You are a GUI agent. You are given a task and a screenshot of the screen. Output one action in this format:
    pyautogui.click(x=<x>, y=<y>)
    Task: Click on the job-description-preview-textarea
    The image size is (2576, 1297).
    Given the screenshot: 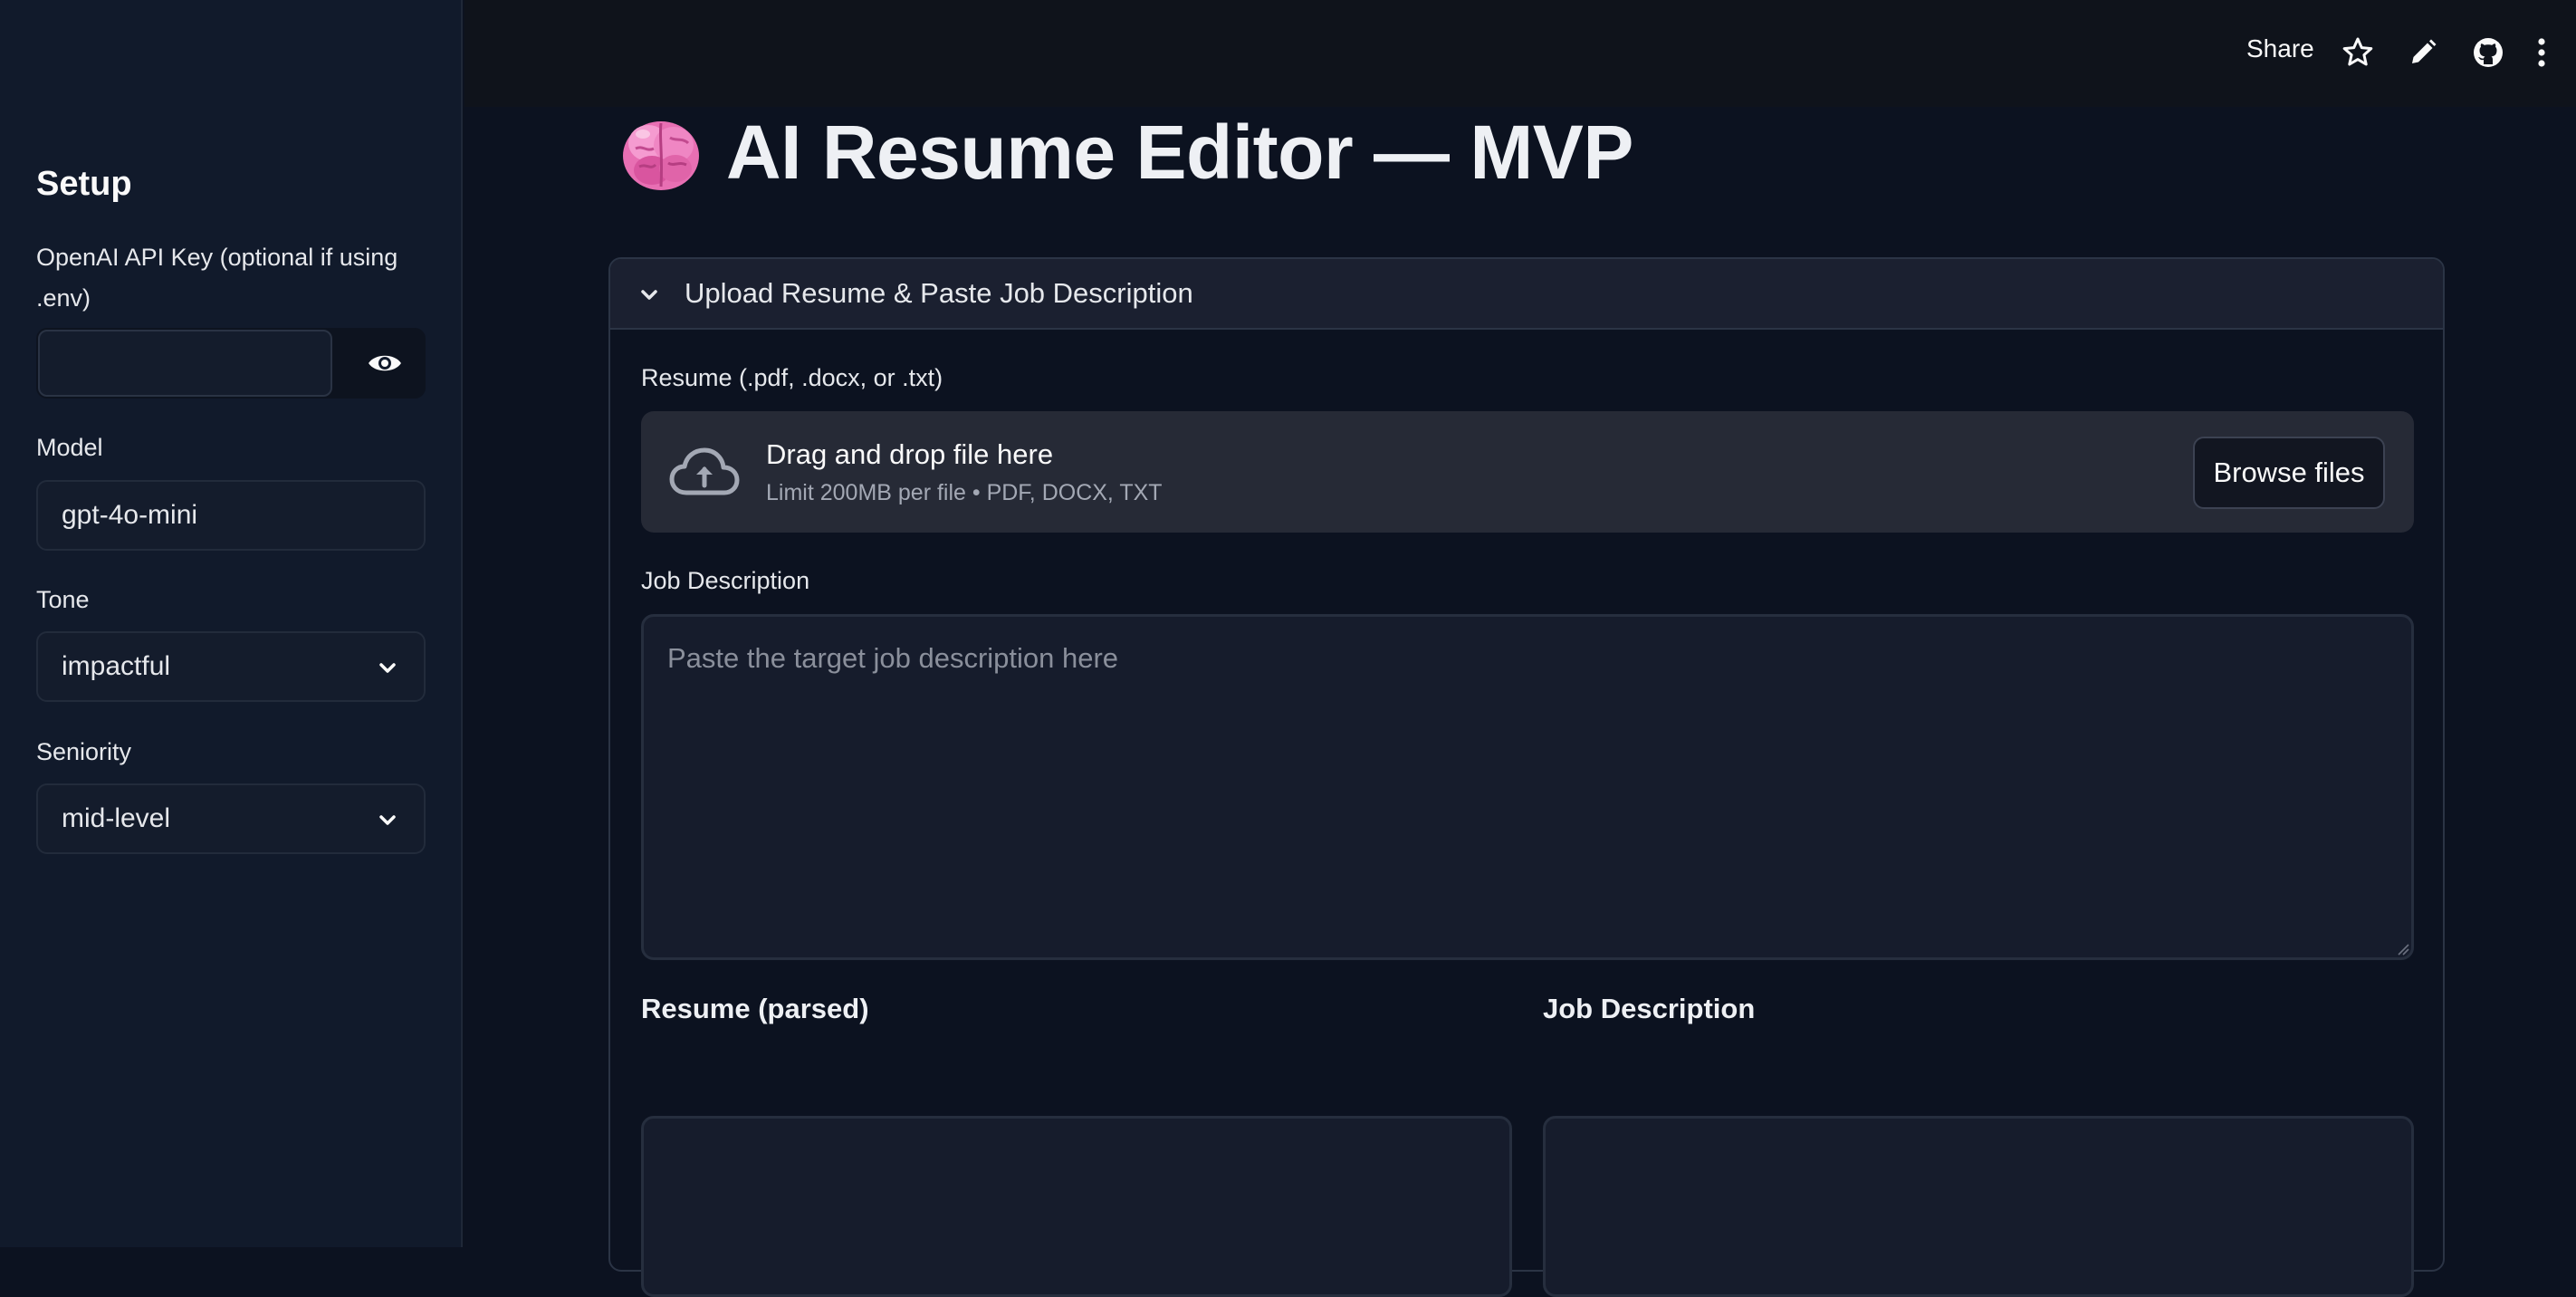 What is the action you would take?
    pyautogui.click(x=1978, y=1207)
    